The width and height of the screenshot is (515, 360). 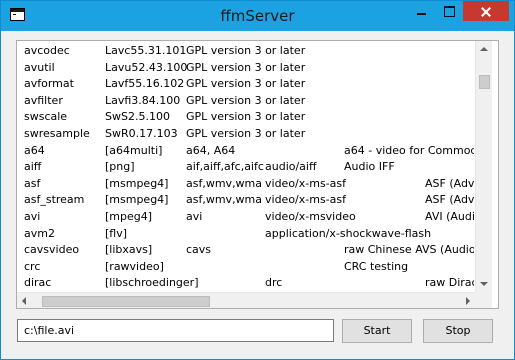 I want to click on list-cell: Audio IFF, so click(x=369, y=167).